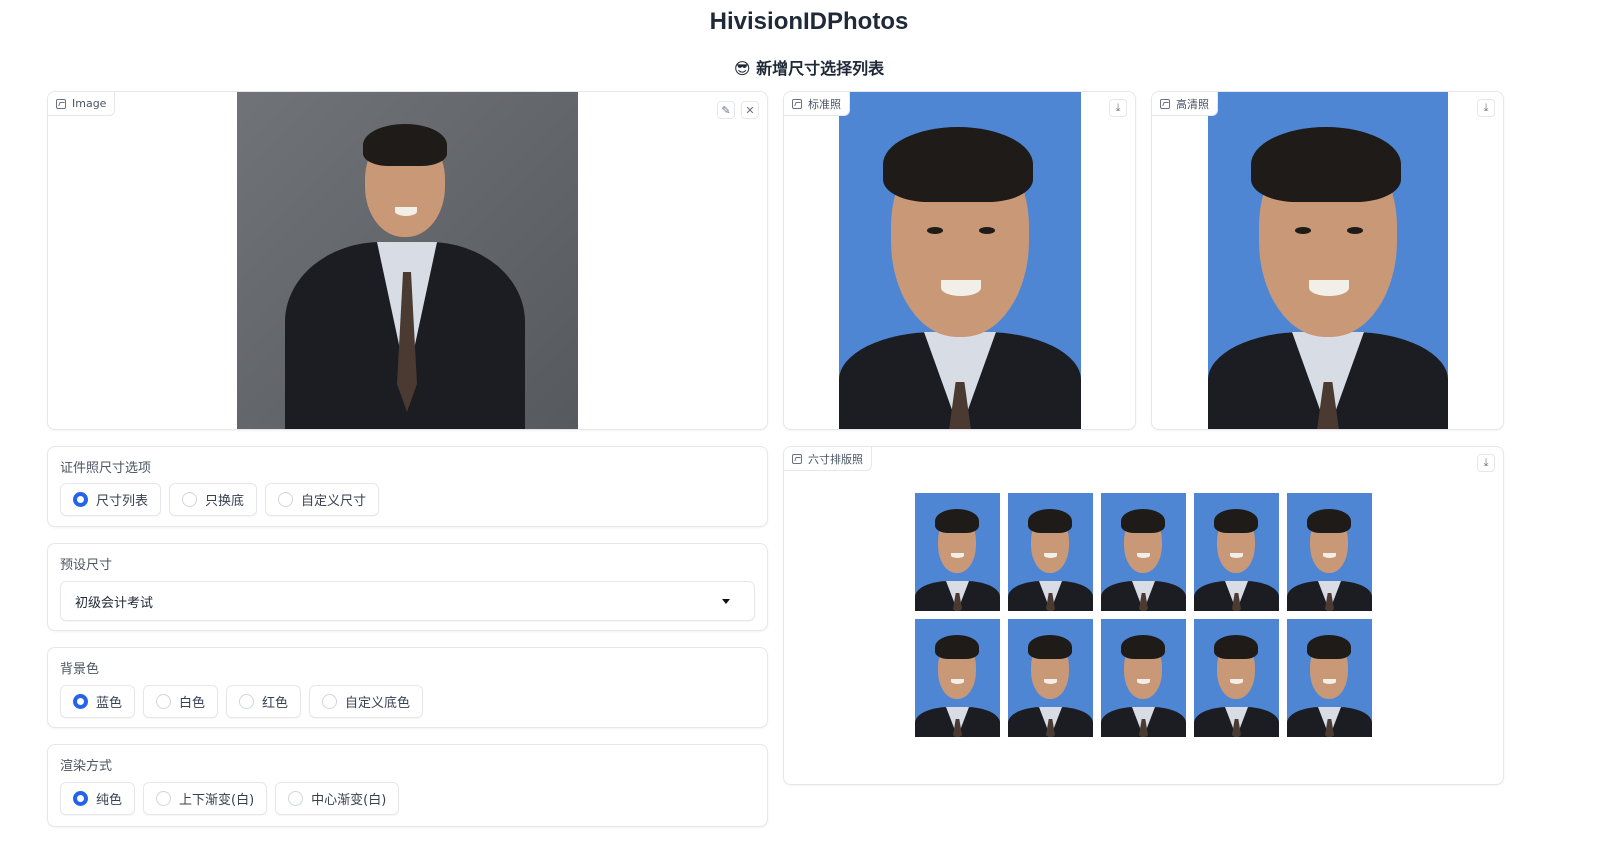 The width and height of the screenshot is (1618, 860). I want to click on bg-option-red: 红色, so click(264, 701).